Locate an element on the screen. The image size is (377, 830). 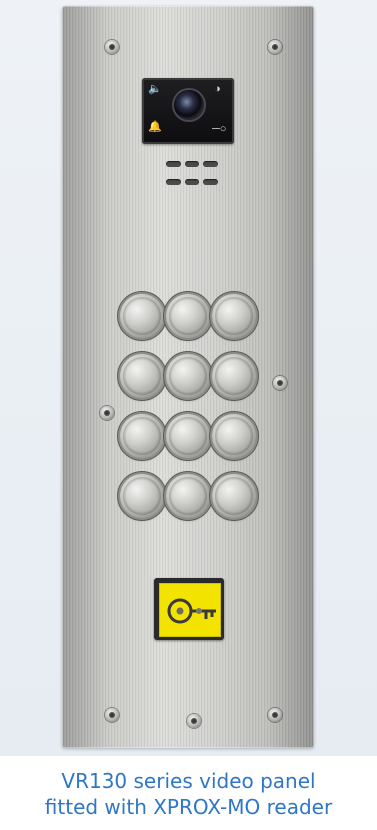
bell-icon: 🔔 is located at coordinates (155, 127).